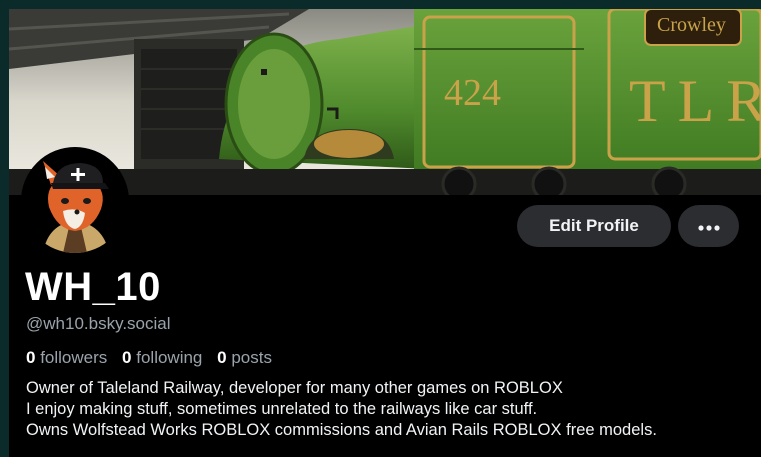  I want to click on profile-handle: @wh10.bsky.social, so click(98, 323).